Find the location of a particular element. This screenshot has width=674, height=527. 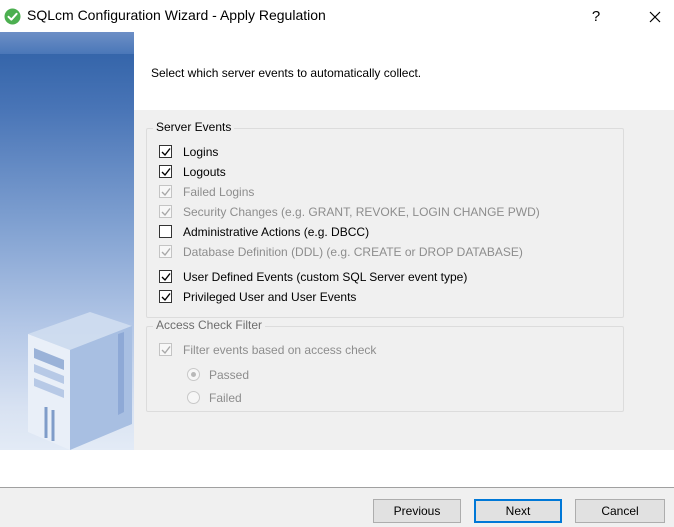

green-check-circle-icon is located at coordinates (12, 16).